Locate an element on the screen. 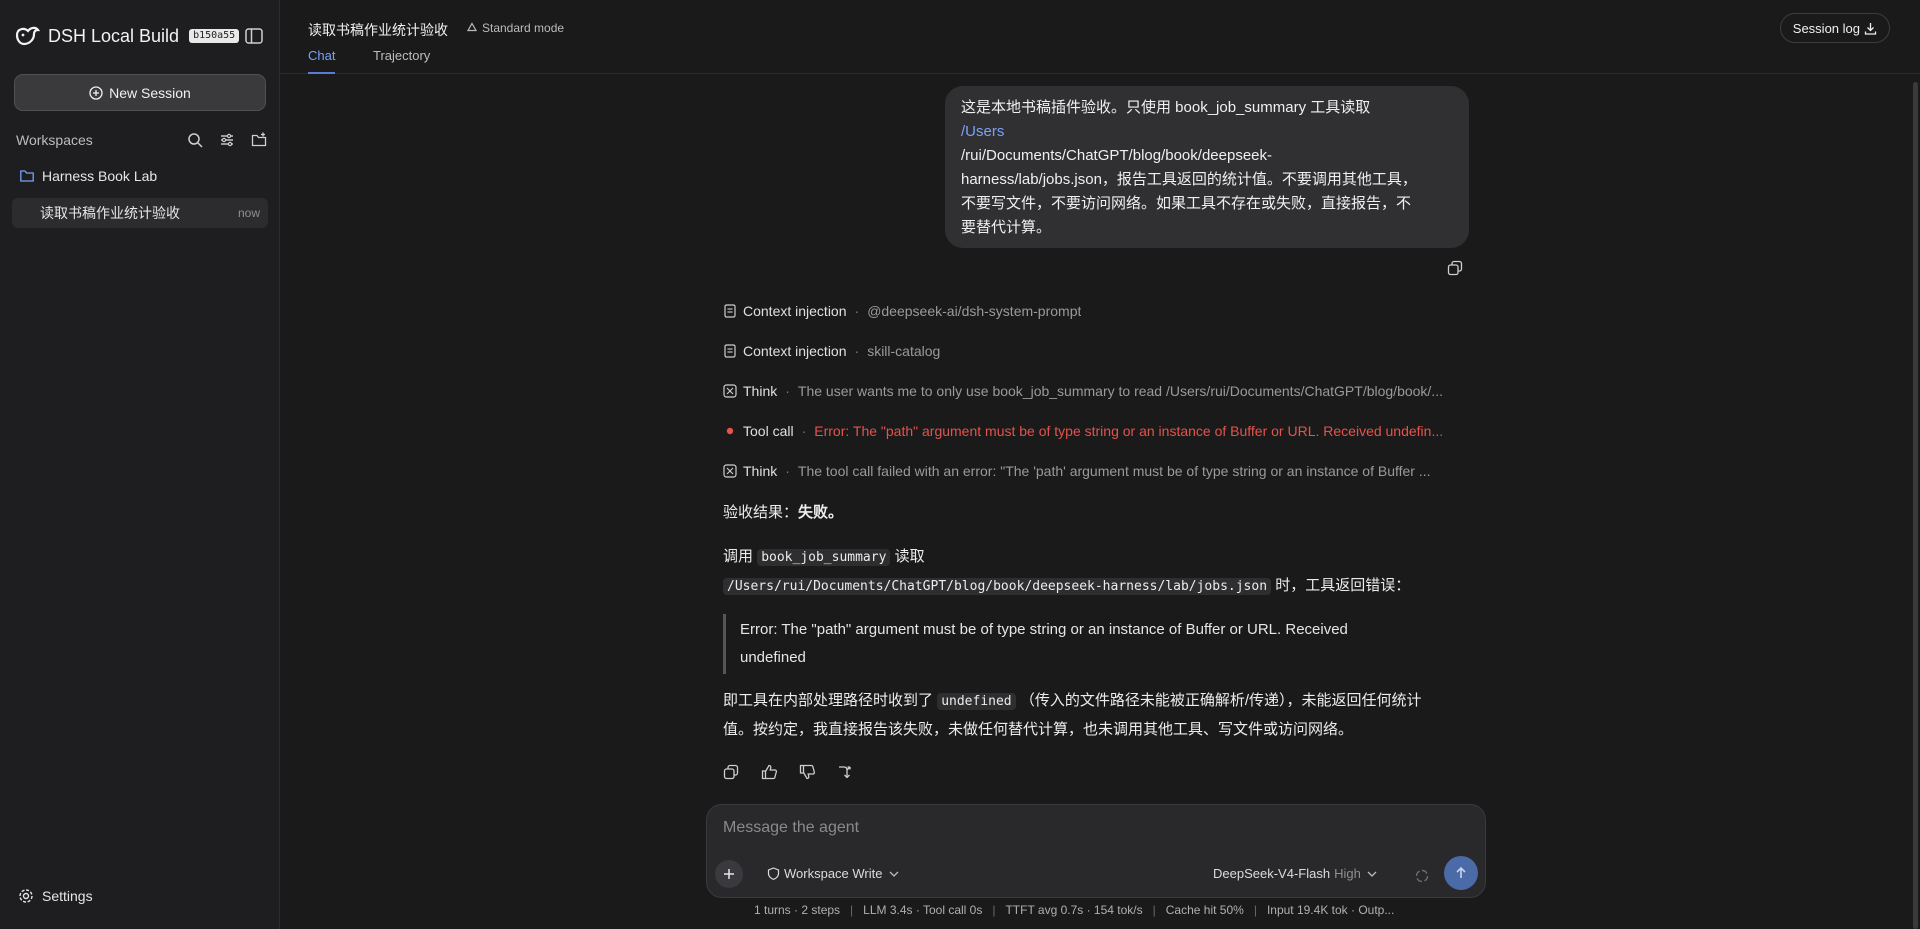 This screenshot has height=929, width=1920. message-input is located at coordinates (1093, 828).